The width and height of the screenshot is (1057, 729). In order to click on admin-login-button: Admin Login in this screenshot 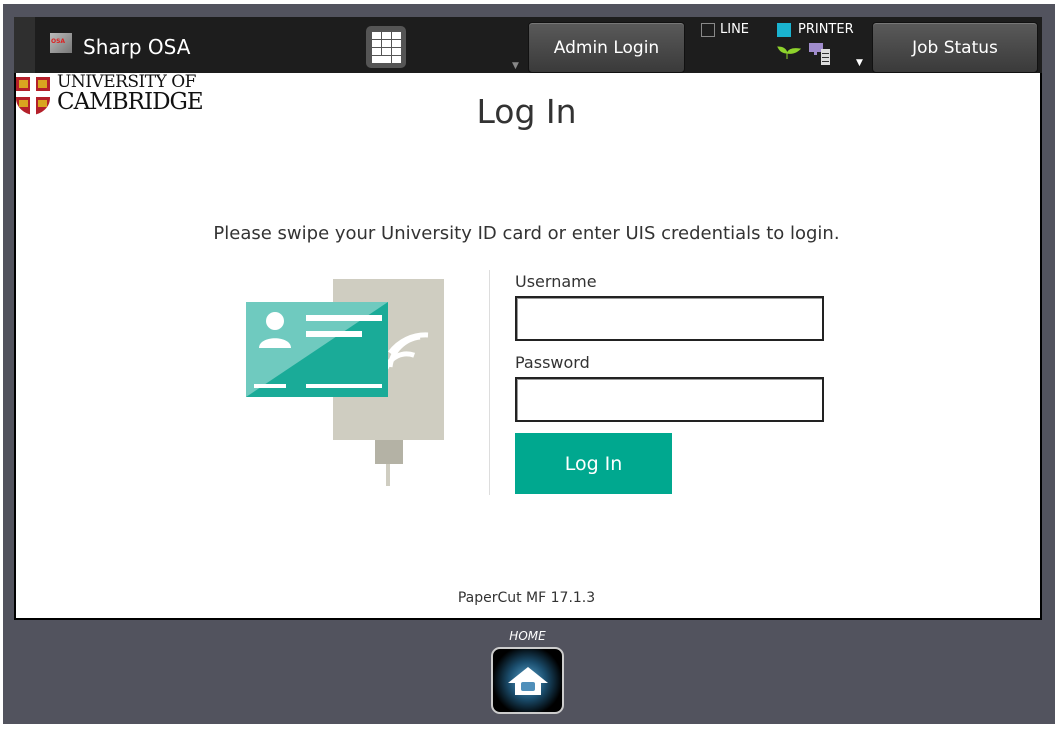, I will do `click(606, 47)`.